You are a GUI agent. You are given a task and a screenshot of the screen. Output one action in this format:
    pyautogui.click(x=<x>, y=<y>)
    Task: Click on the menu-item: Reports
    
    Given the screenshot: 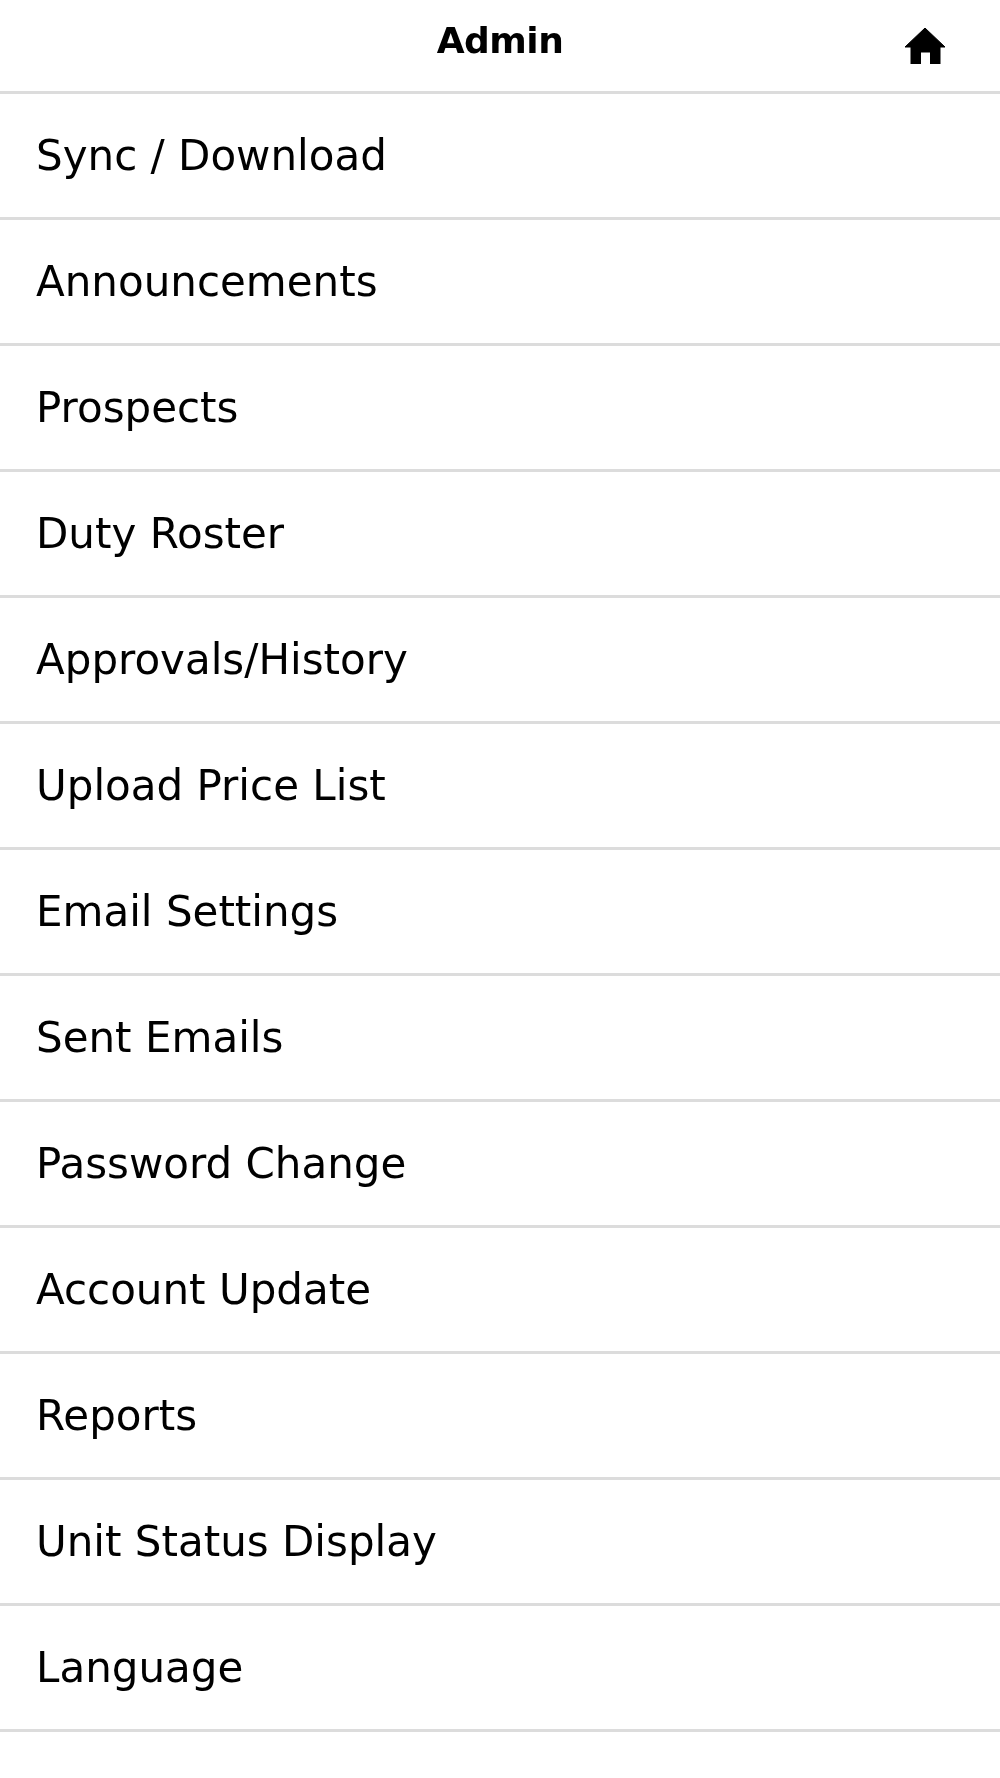 What is the action you would take?
    pyautogui.click(x=500, y=1417)
    